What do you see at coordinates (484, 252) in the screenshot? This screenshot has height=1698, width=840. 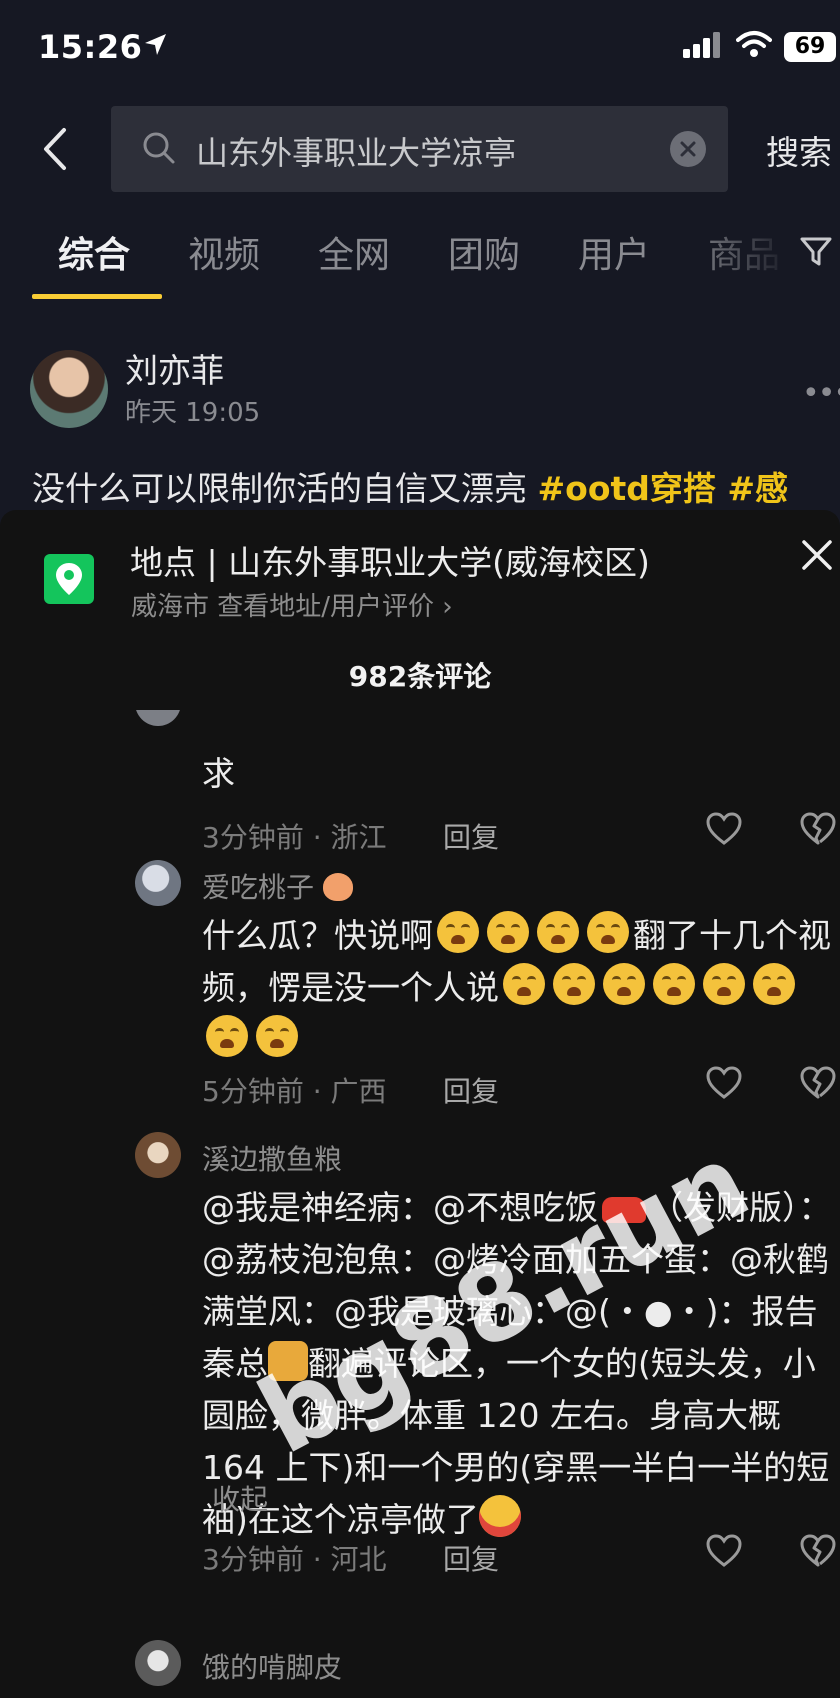 I see `tab-group-buy: 团购` at bounding box center [484, 252].